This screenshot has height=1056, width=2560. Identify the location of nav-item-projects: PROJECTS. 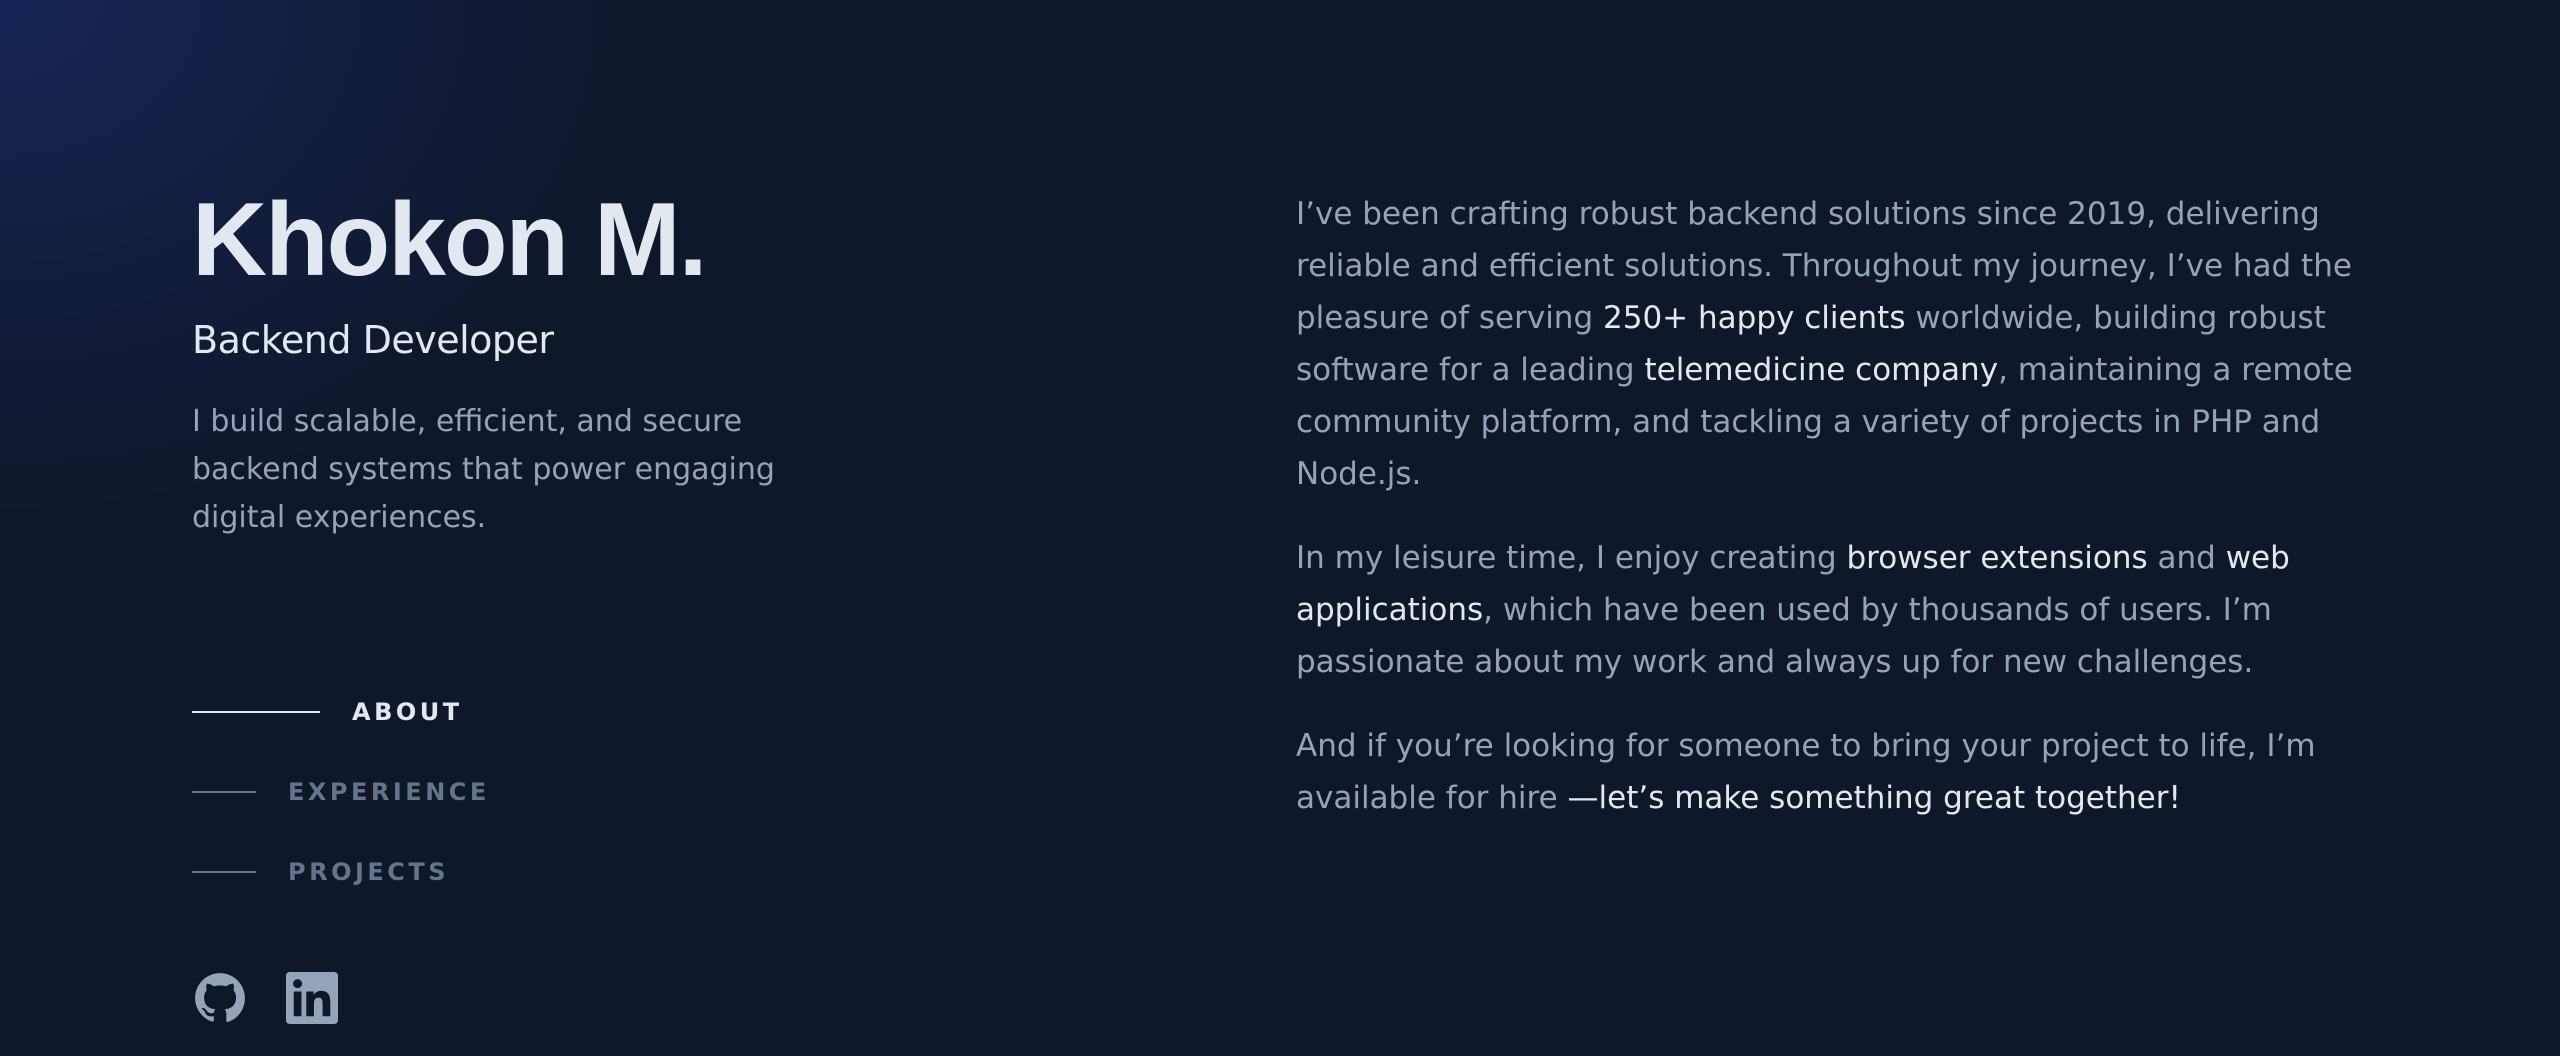
(341, 872).